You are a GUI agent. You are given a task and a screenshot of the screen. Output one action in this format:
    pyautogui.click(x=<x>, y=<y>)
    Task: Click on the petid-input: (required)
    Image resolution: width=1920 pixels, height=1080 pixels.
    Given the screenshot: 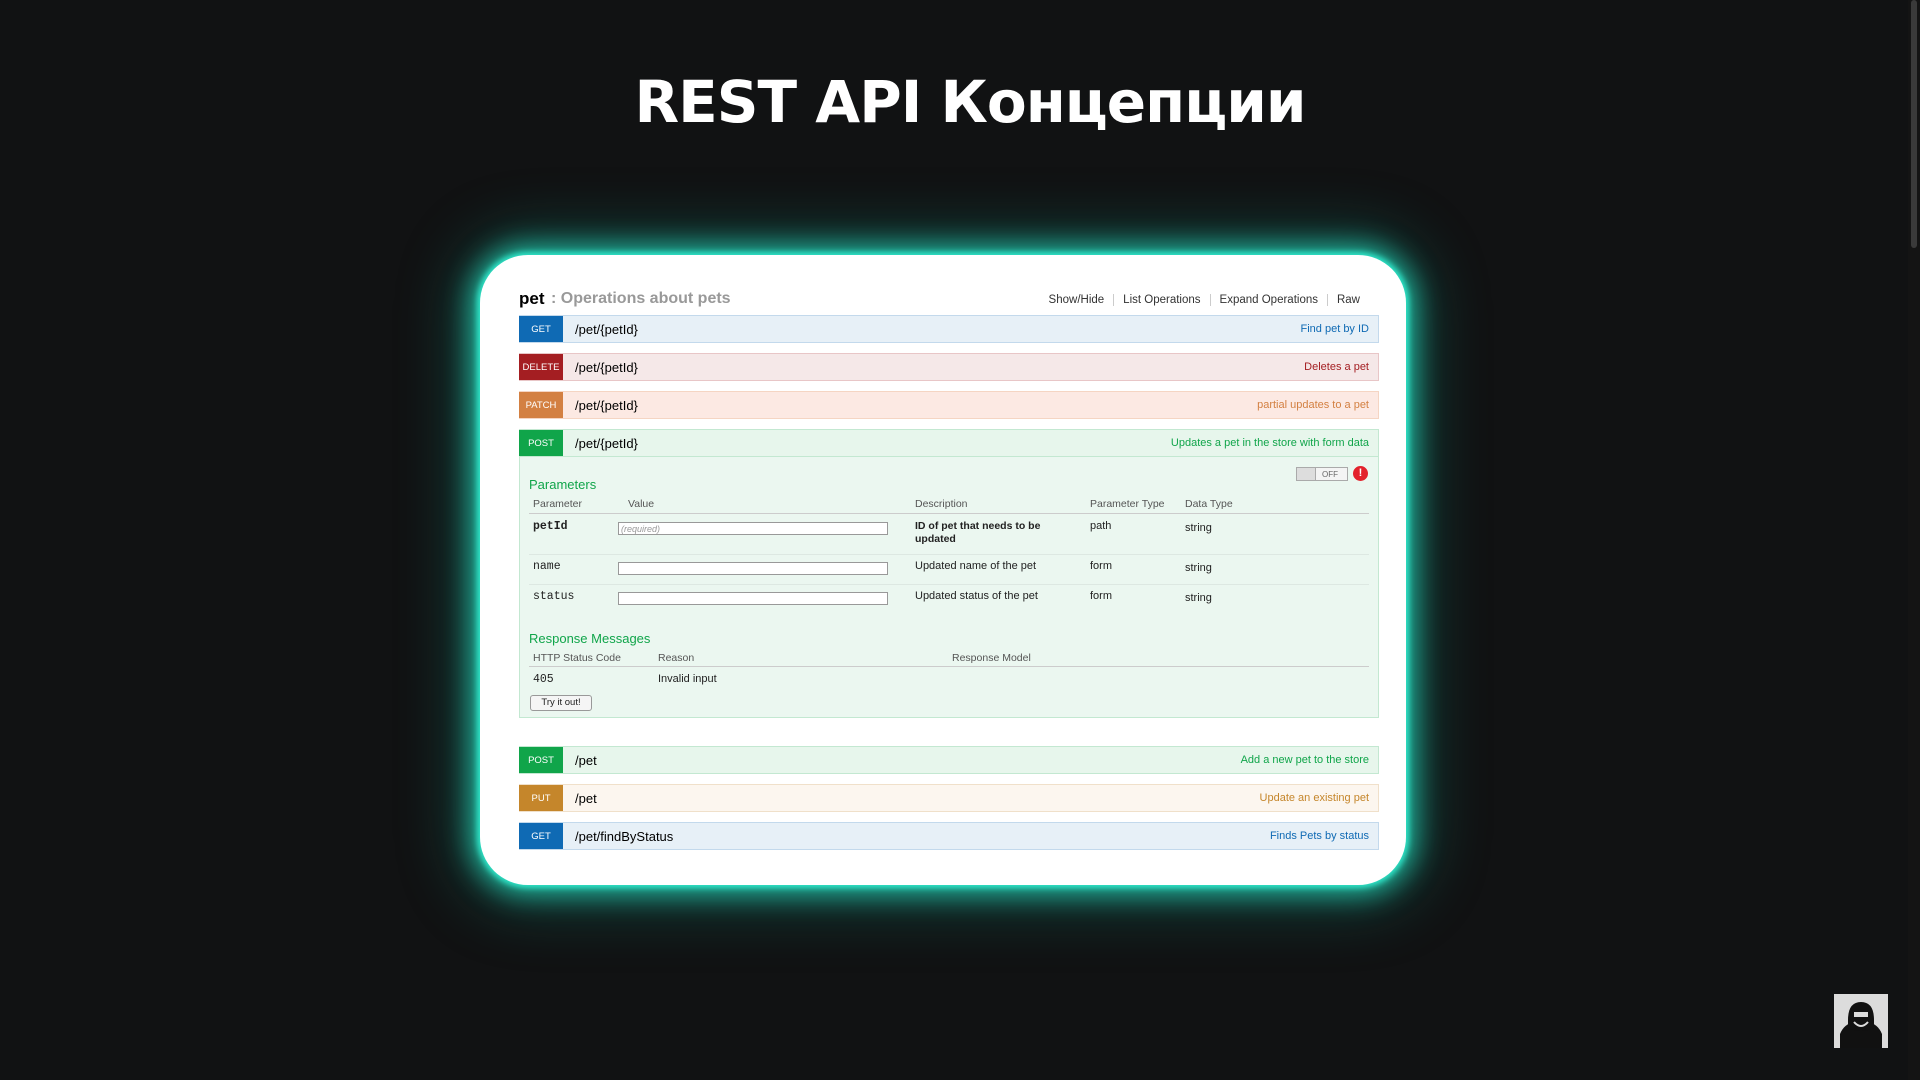 What is the action you would take?
    pyautogui.click(x=753, y=528)
    